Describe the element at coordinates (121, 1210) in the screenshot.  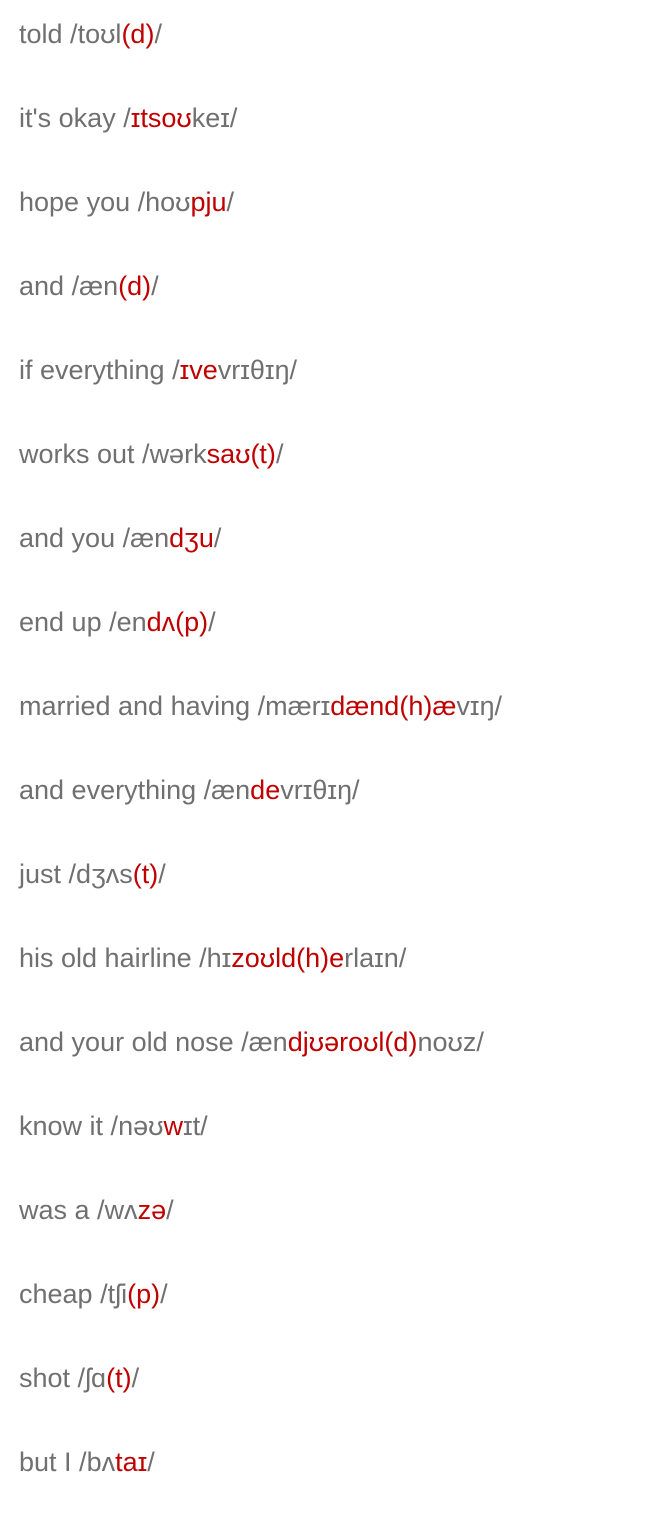
I see `ipa-plain: wʌ` at that location.